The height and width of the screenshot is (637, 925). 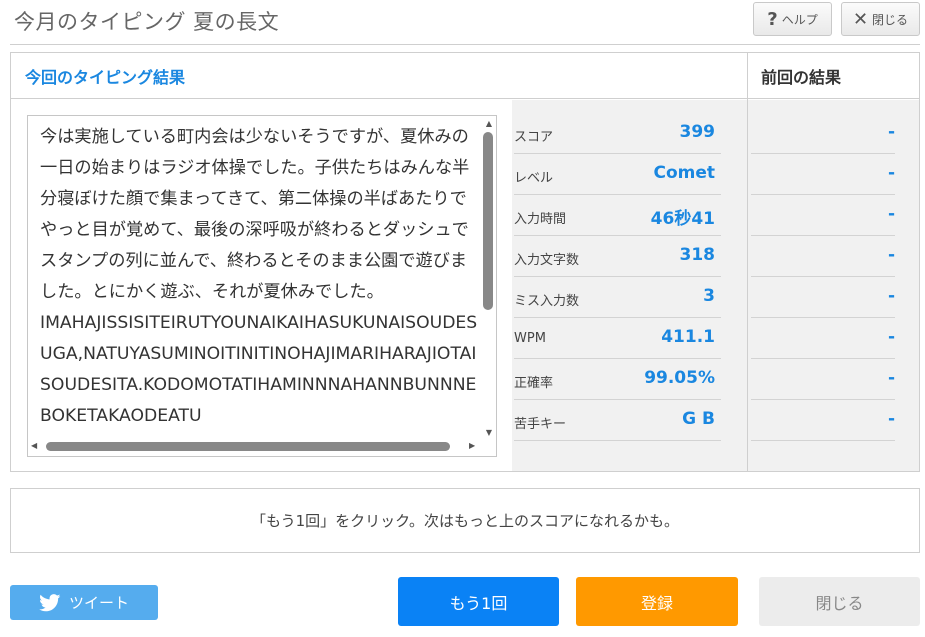 What do you see at coordinates (617, 256) in the screenshot?
I see `stat-row: 入力文字数 318` at bounding box center [617, 256].